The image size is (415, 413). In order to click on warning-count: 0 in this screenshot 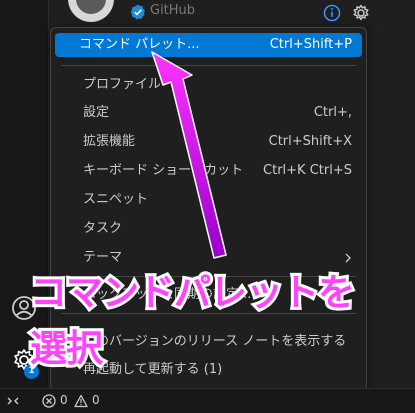, I will do `click(96, 400)`.